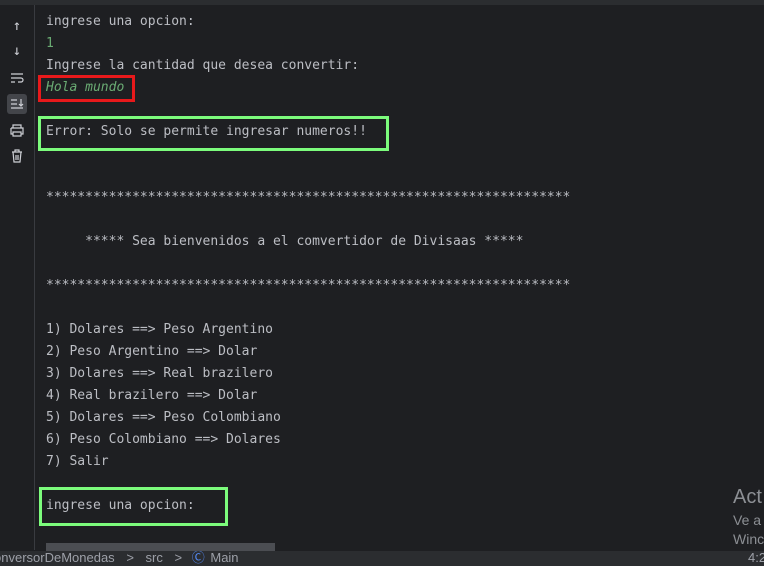 The image size is (764, 566). I want to click on highlight-box-input, so click(86, 88).